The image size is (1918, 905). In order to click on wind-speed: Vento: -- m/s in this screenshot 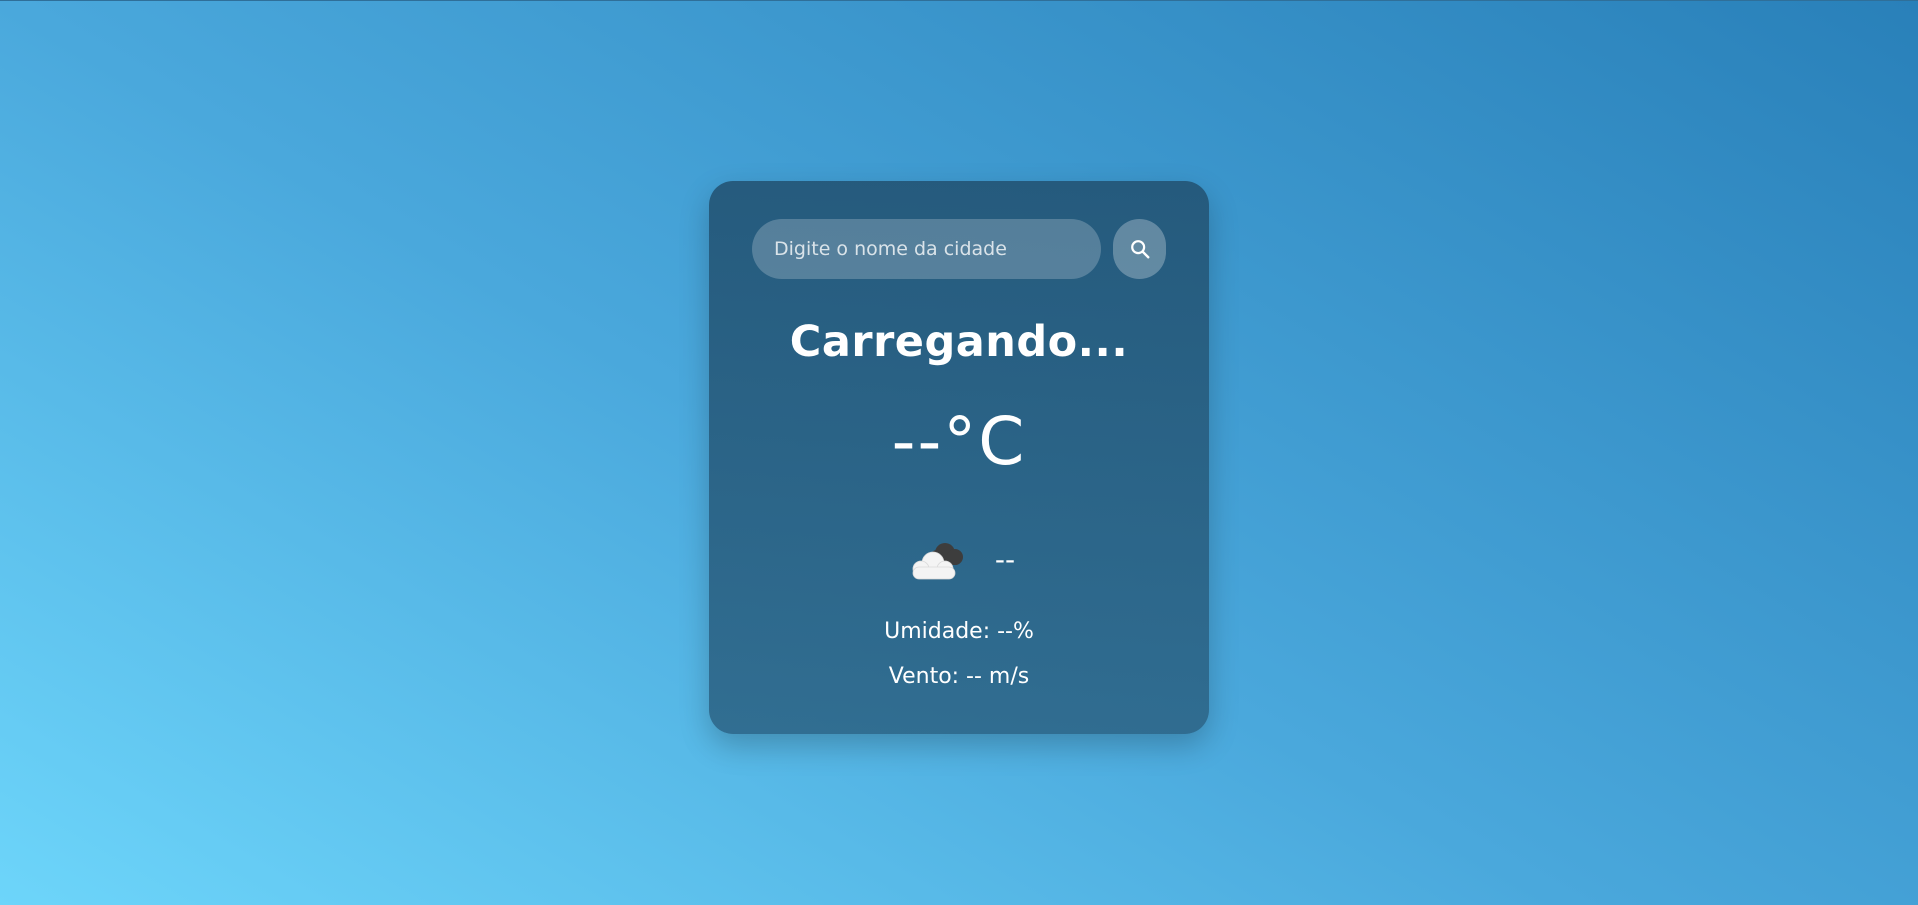, I will do `click(959, 676)`.